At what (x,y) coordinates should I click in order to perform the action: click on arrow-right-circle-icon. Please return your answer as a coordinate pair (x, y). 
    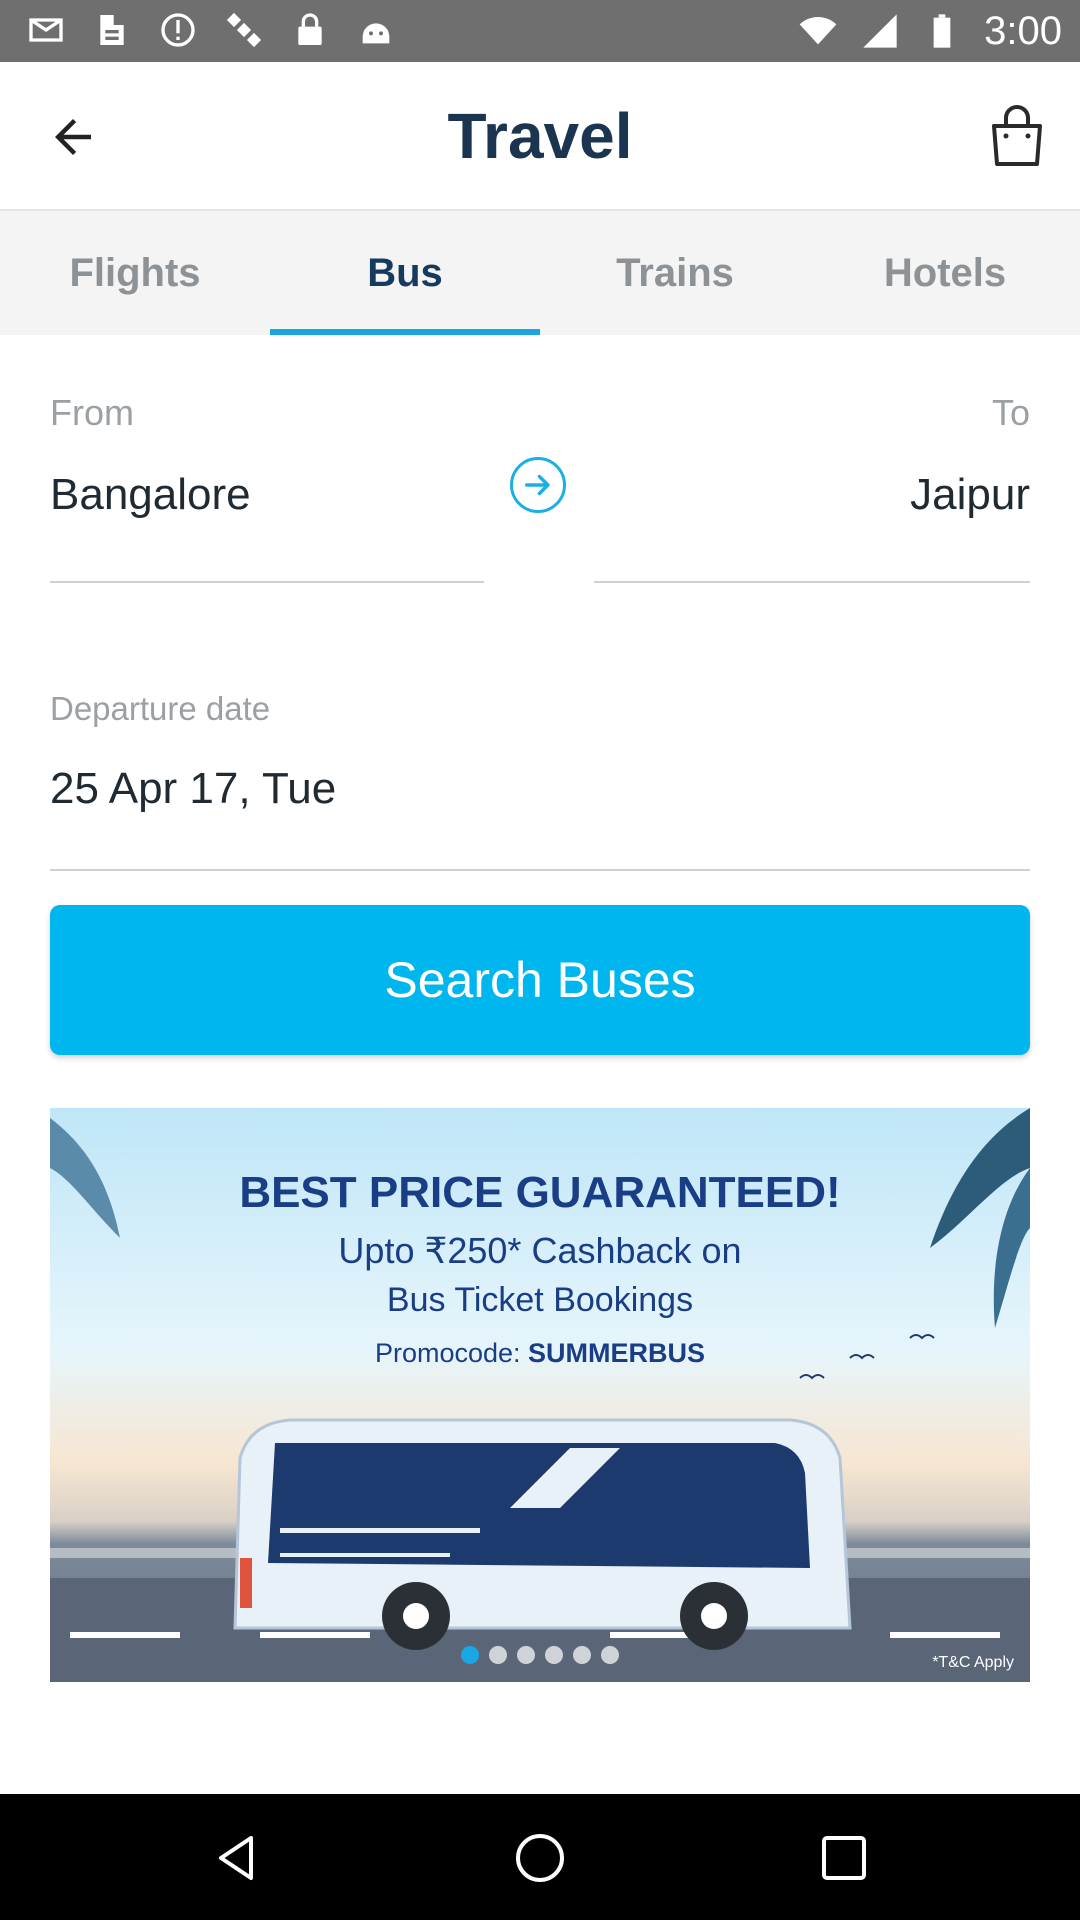
    Looking at the image, I should click on (537, 485).